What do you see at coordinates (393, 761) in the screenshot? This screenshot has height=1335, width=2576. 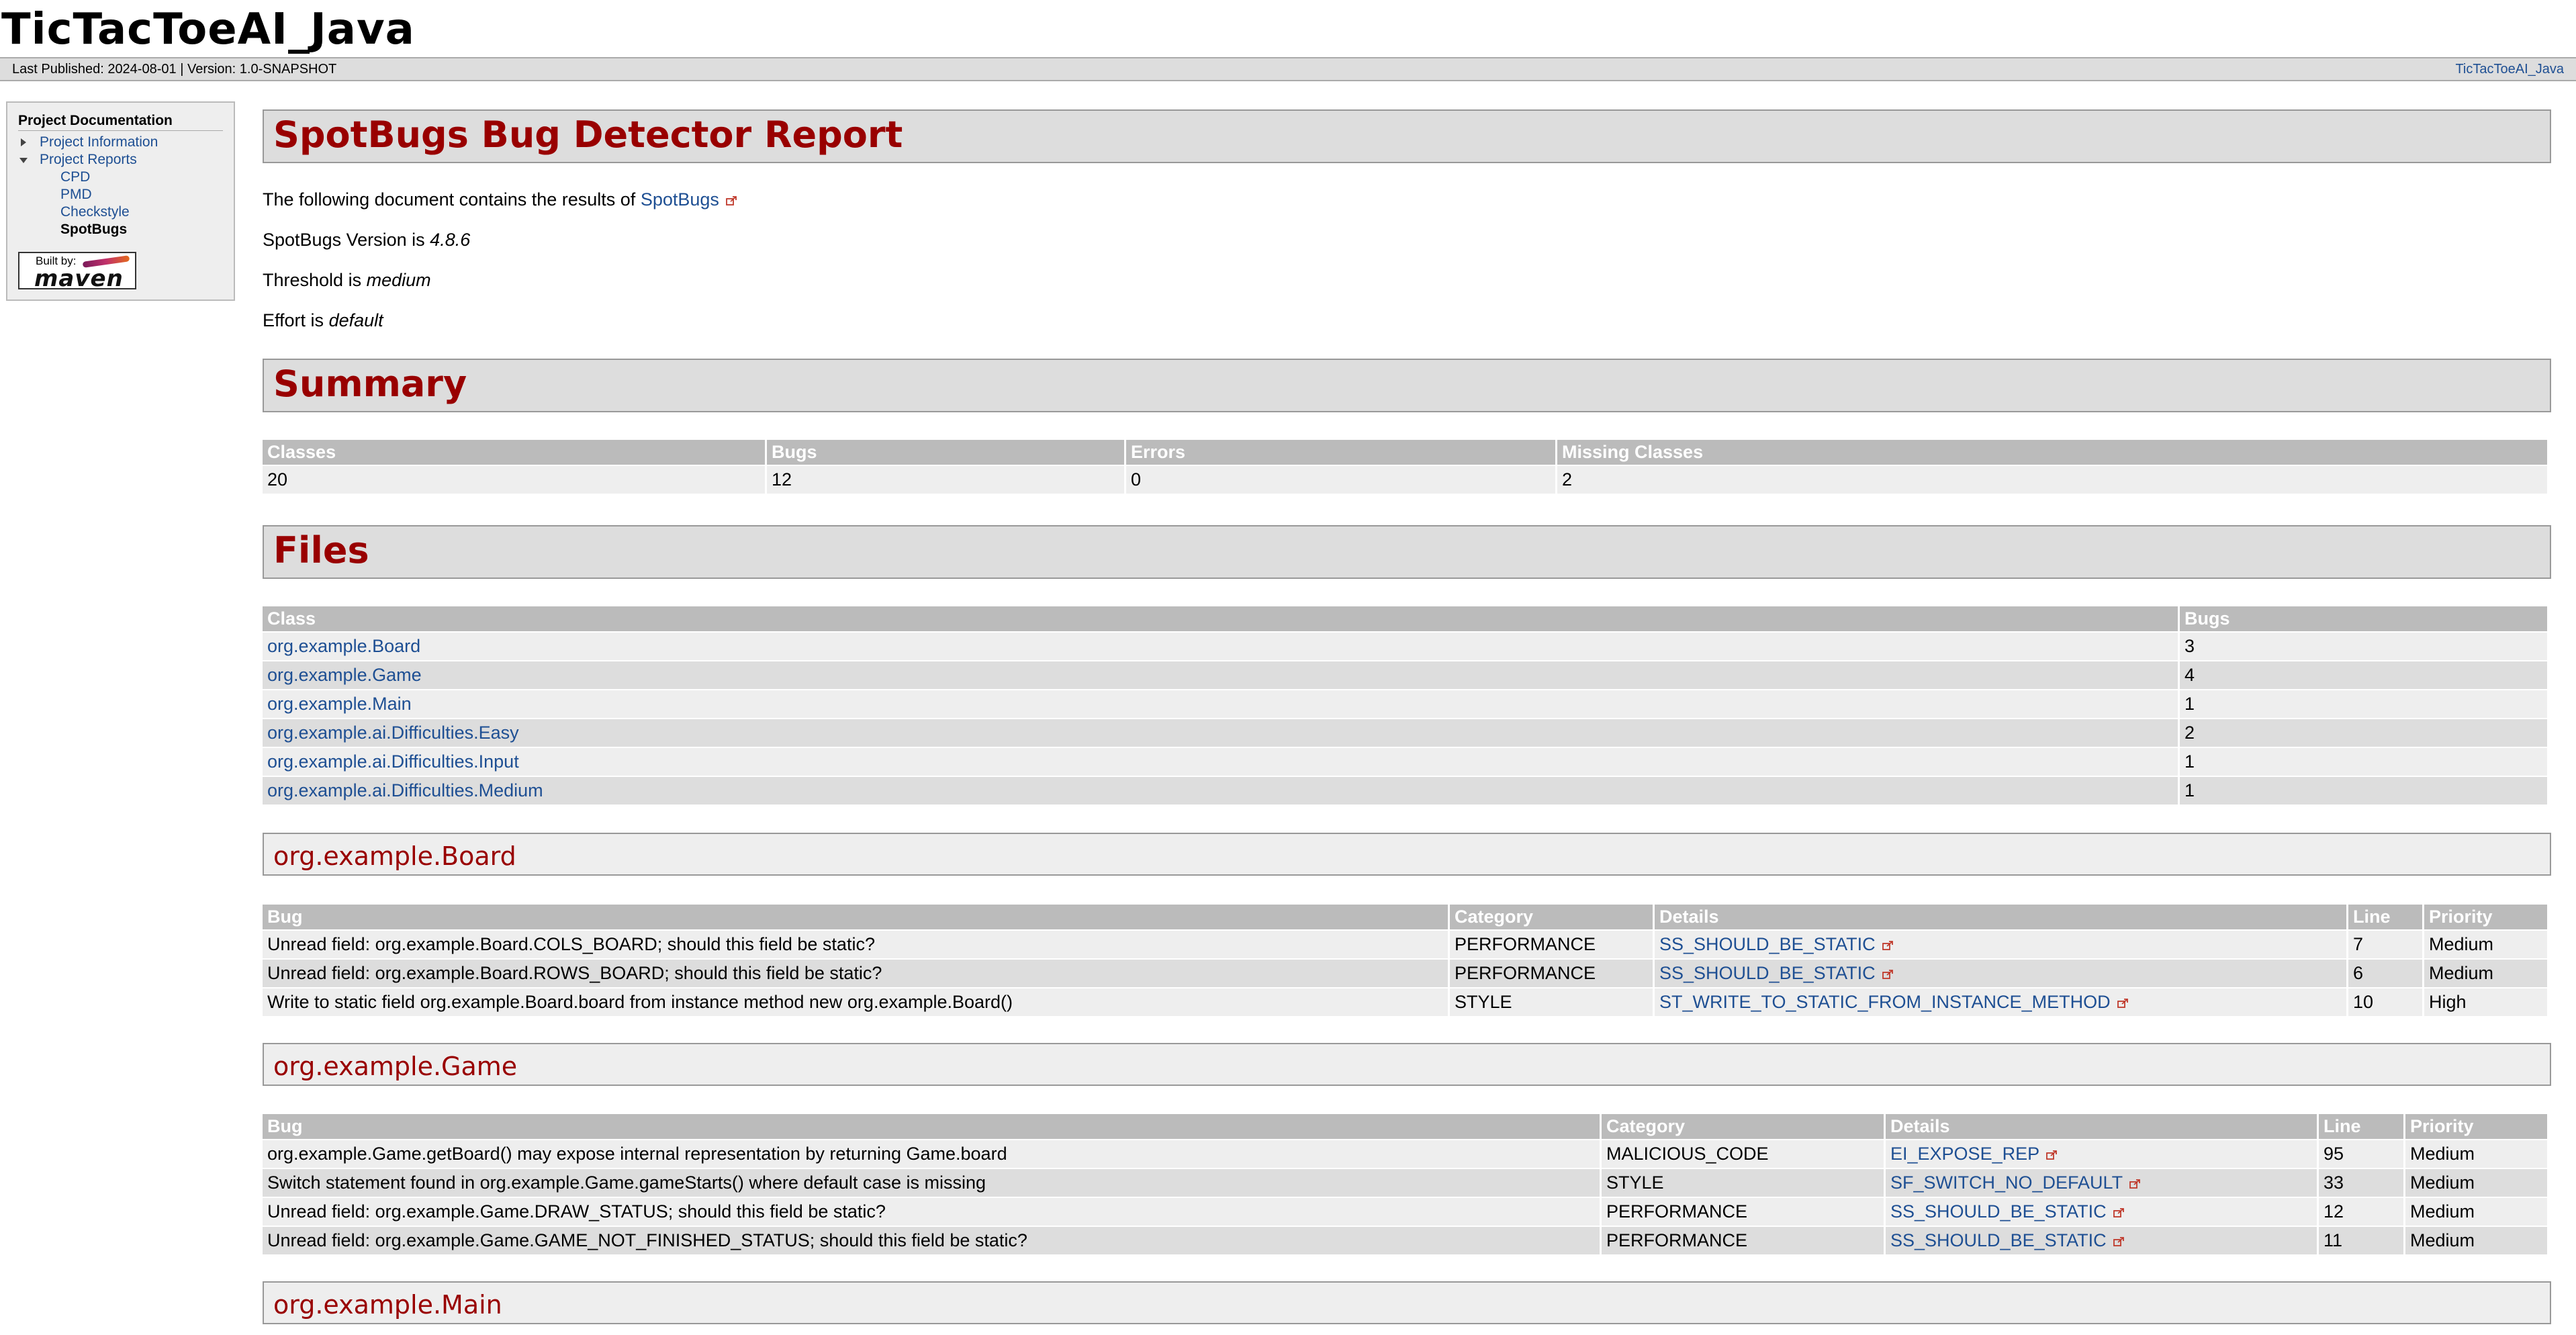 I see `class-link: org.example.ai.Difficulties.Input` at bounding box center [393, 761].